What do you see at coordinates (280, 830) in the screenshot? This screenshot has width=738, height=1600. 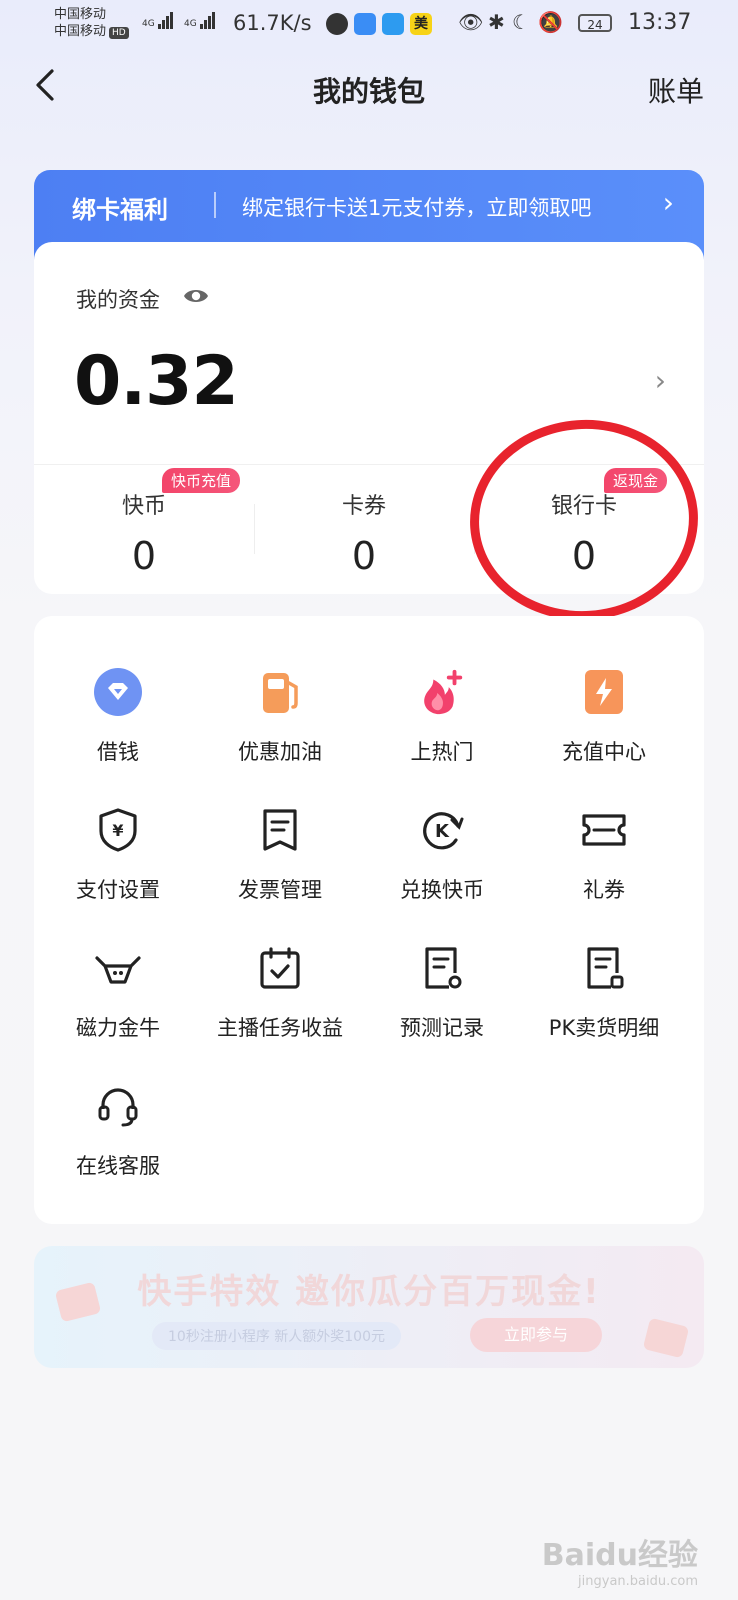 I see `receipt-icon` at bounding box center [280, 830].